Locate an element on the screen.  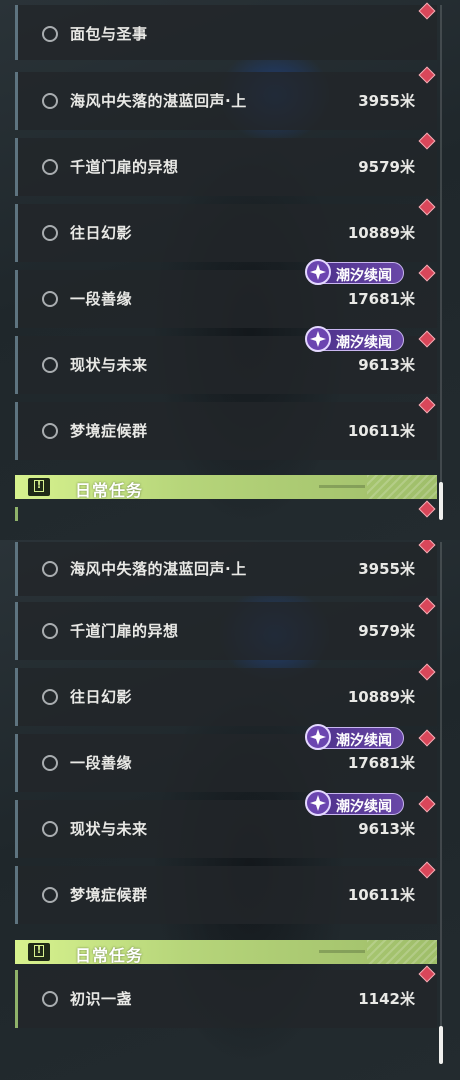
quest-distance: 1142米 is located at coordinates (386, 999).